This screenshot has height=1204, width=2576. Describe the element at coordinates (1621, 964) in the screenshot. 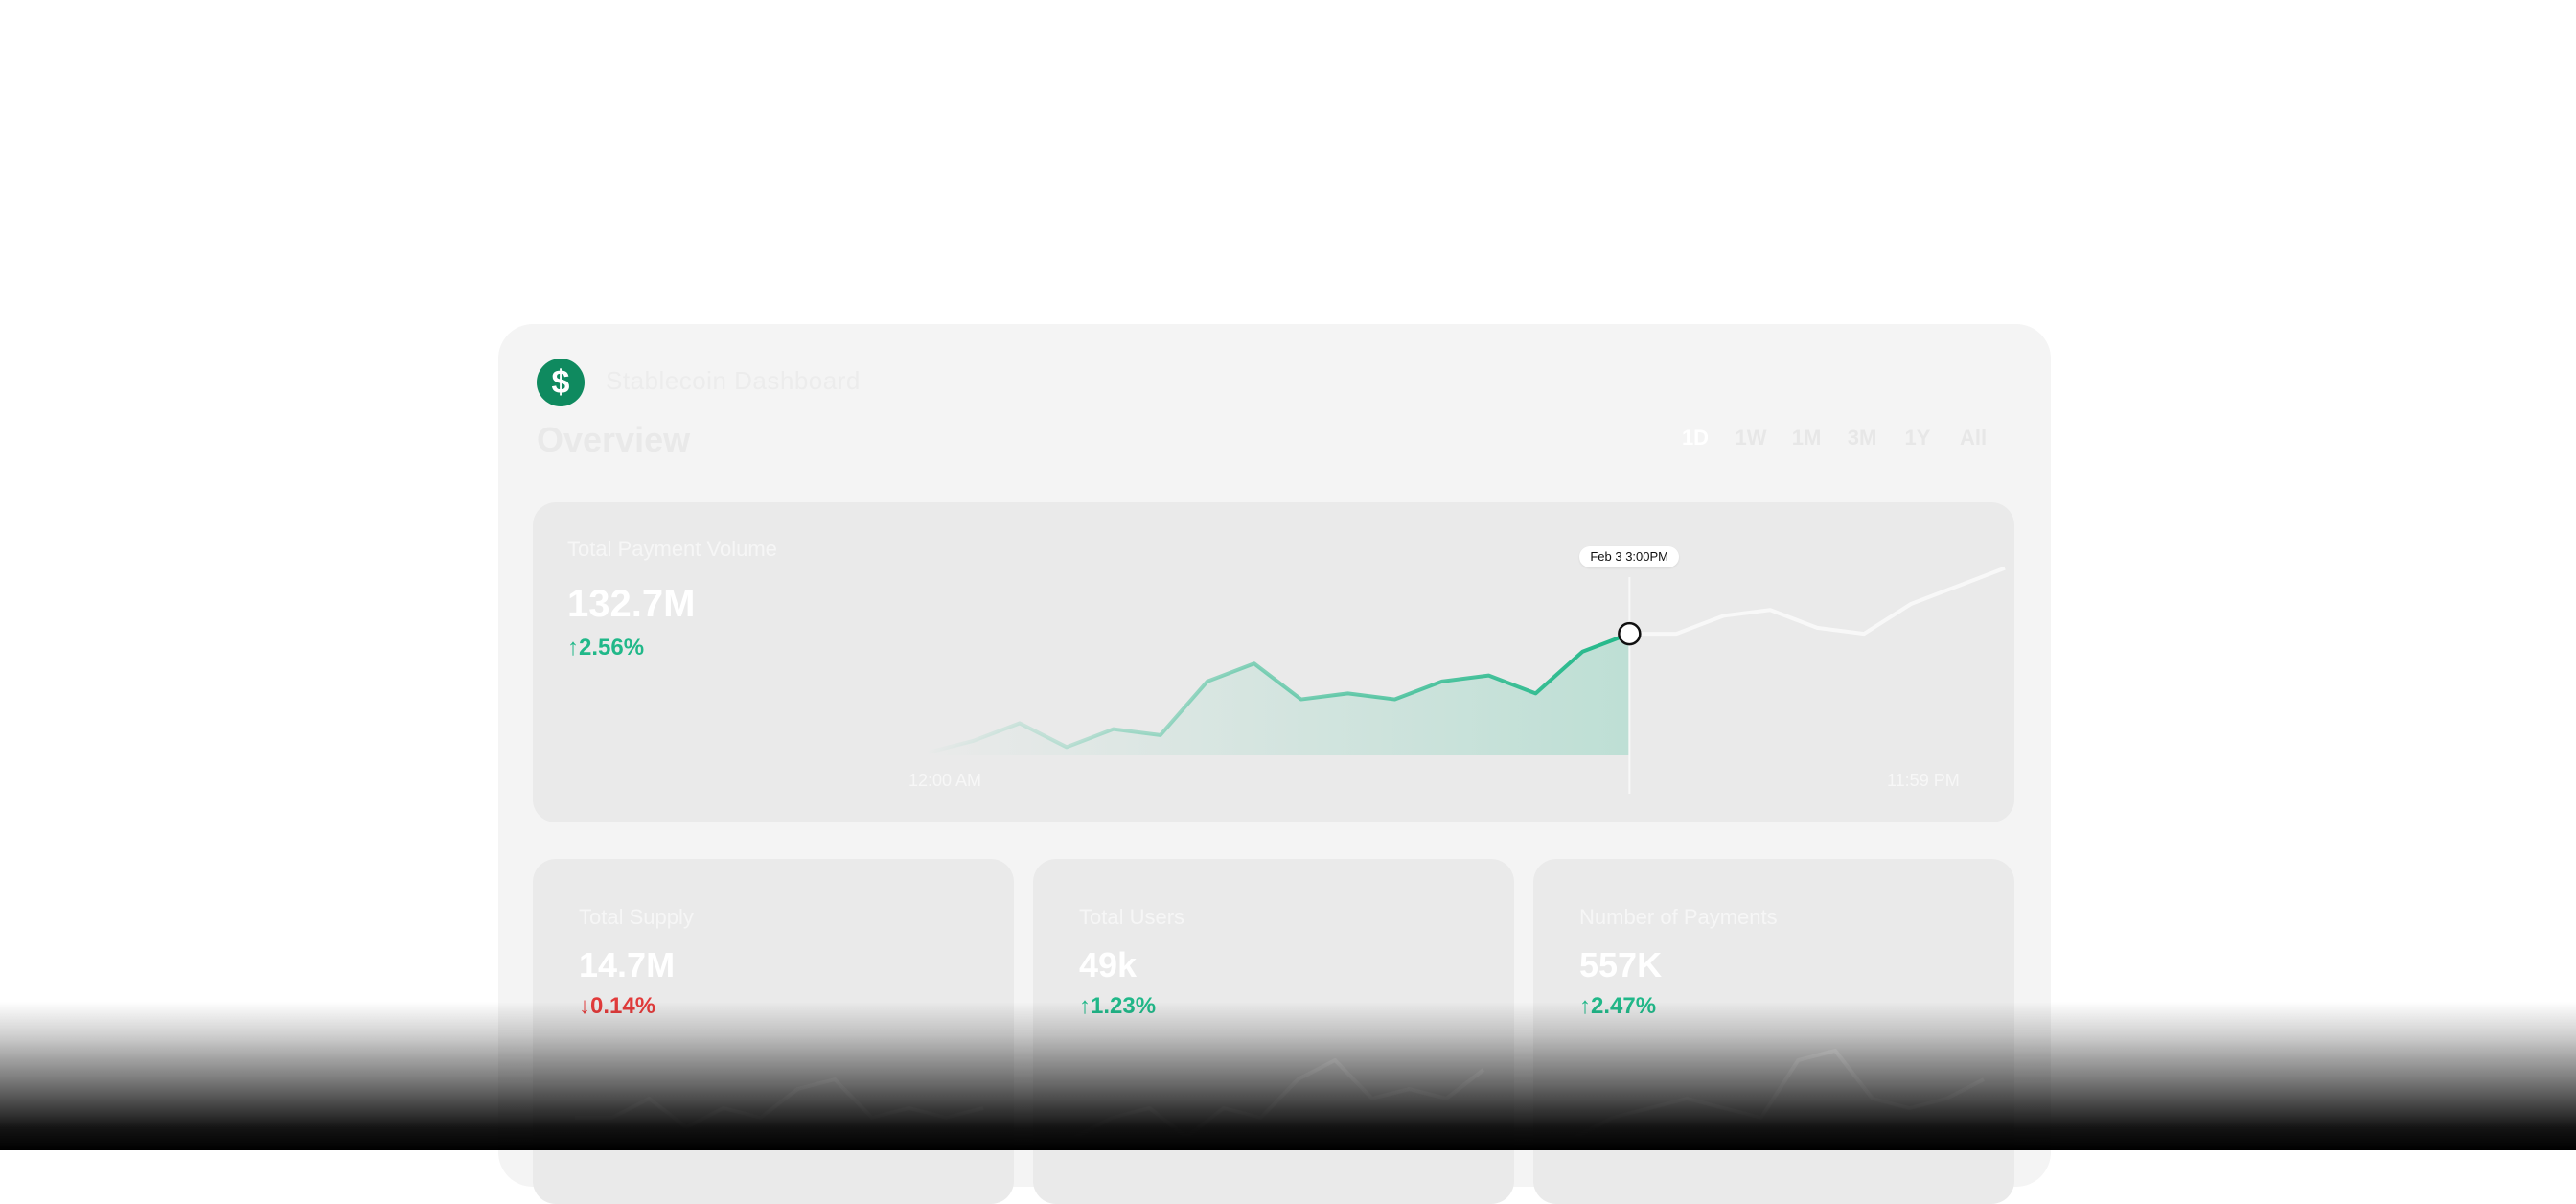

I see `number-of-payments-value: 557K` at that location.